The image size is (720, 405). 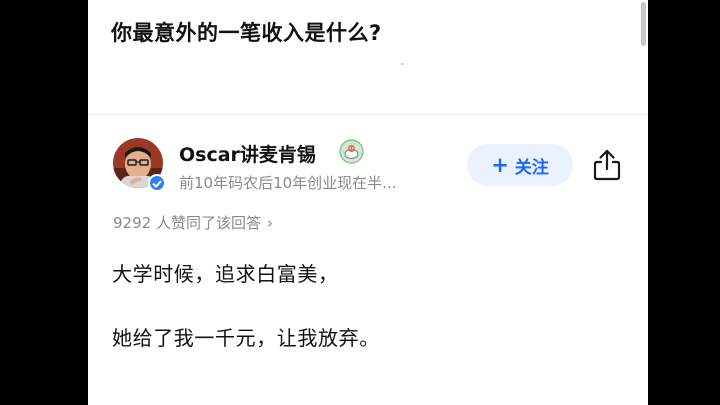 What do you see at coordinates (157, 183) in the screenshot?
I see `verified-check-icon` at bounding box center [157, 183].